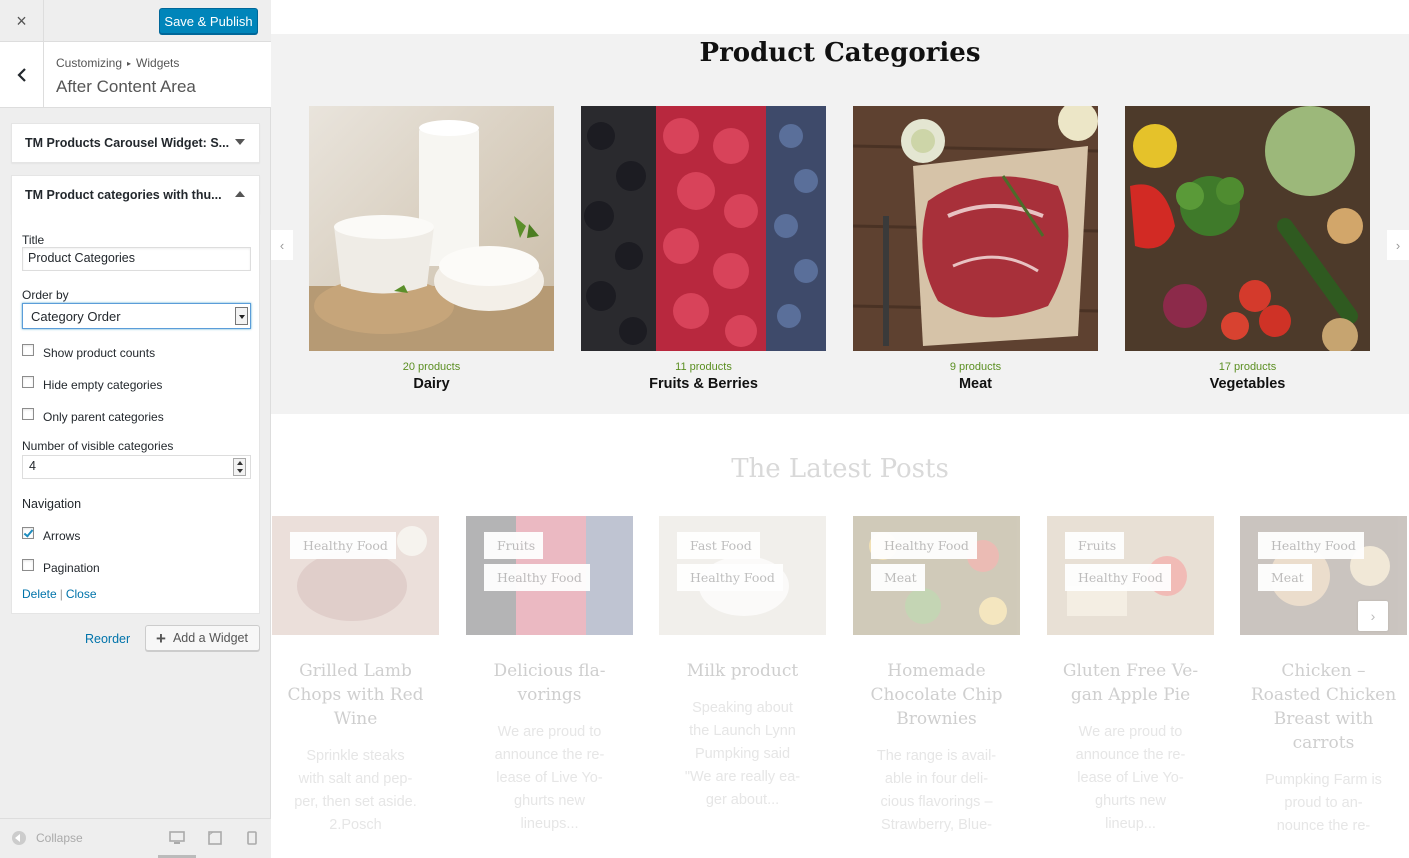 The height and width of the screenshot is (858, 1409). I want to click on category-name: Meat, so click(975, 384).